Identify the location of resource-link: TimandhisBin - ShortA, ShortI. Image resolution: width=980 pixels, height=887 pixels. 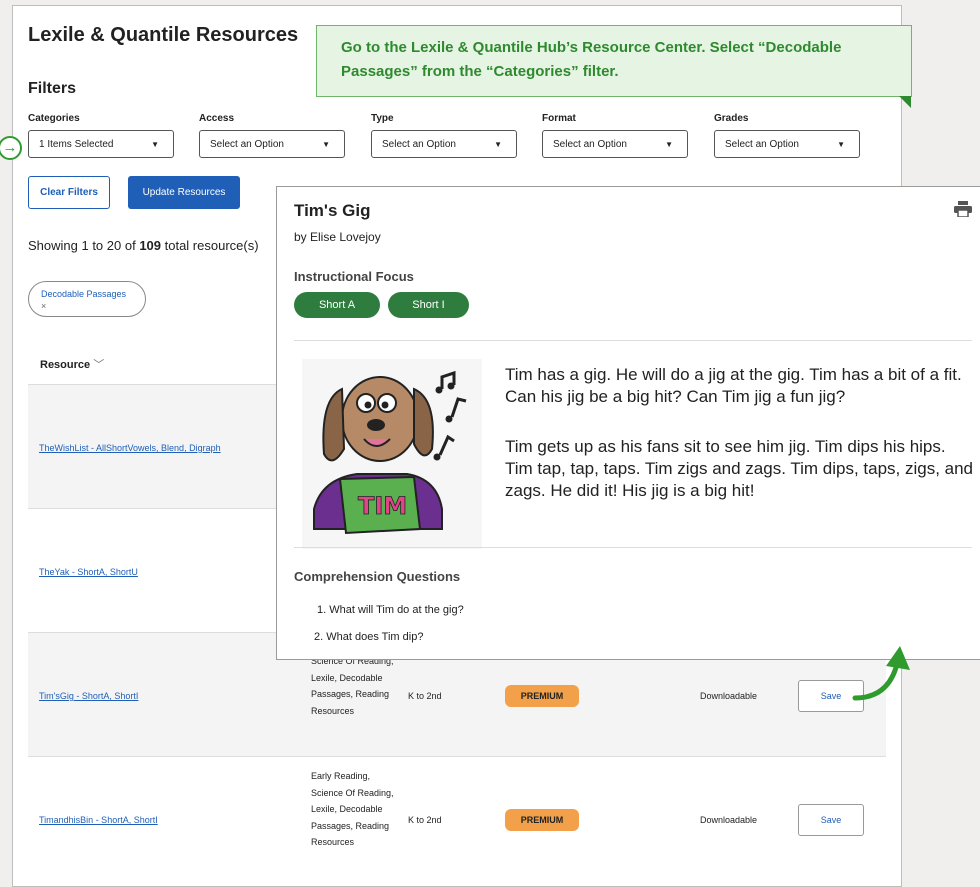
(98, 820).